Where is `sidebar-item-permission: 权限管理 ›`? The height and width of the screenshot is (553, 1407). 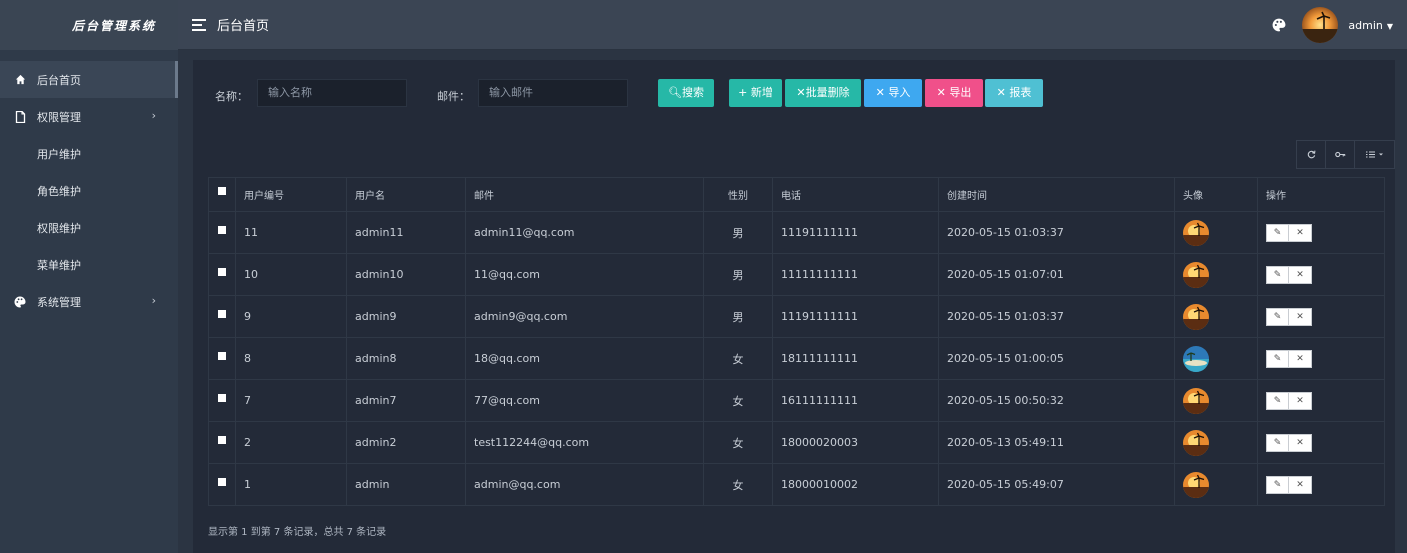 sidebar-item-permission: 权限管理 › is located at coordinates (89, 116).